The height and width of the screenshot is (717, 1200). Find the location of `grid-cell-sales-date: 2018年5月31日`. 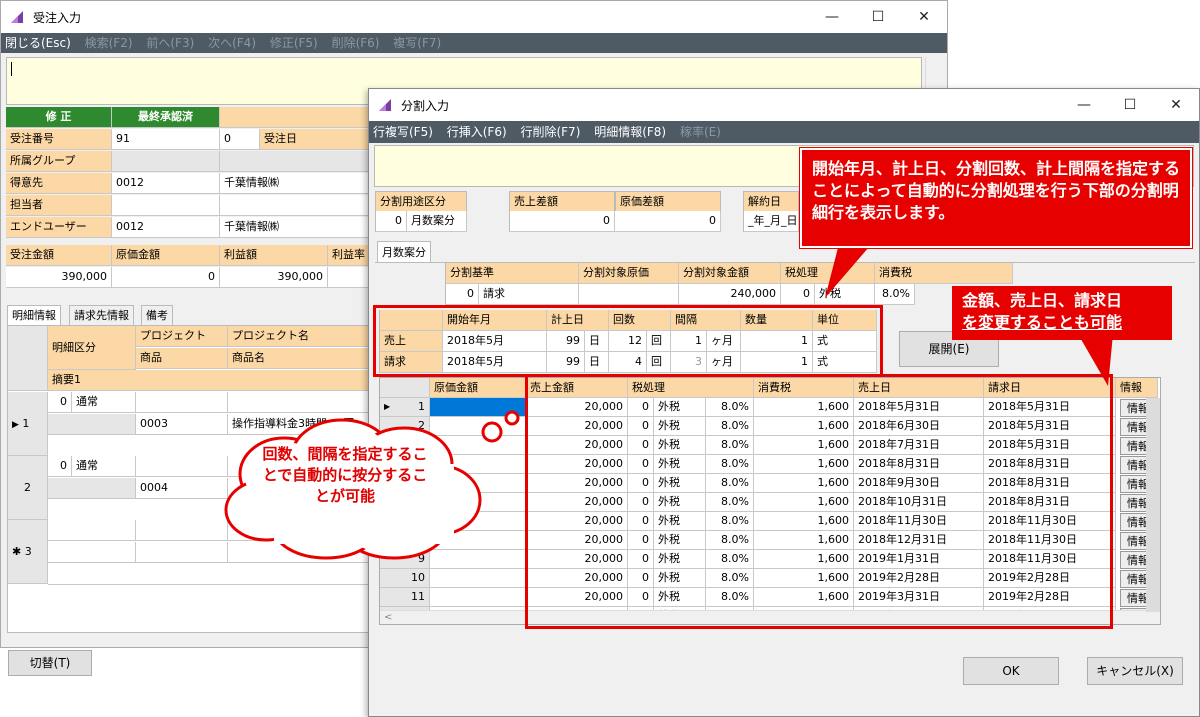

grid-cell-sales-date: 2018年5月31日 is located at coordinates (919, 407).